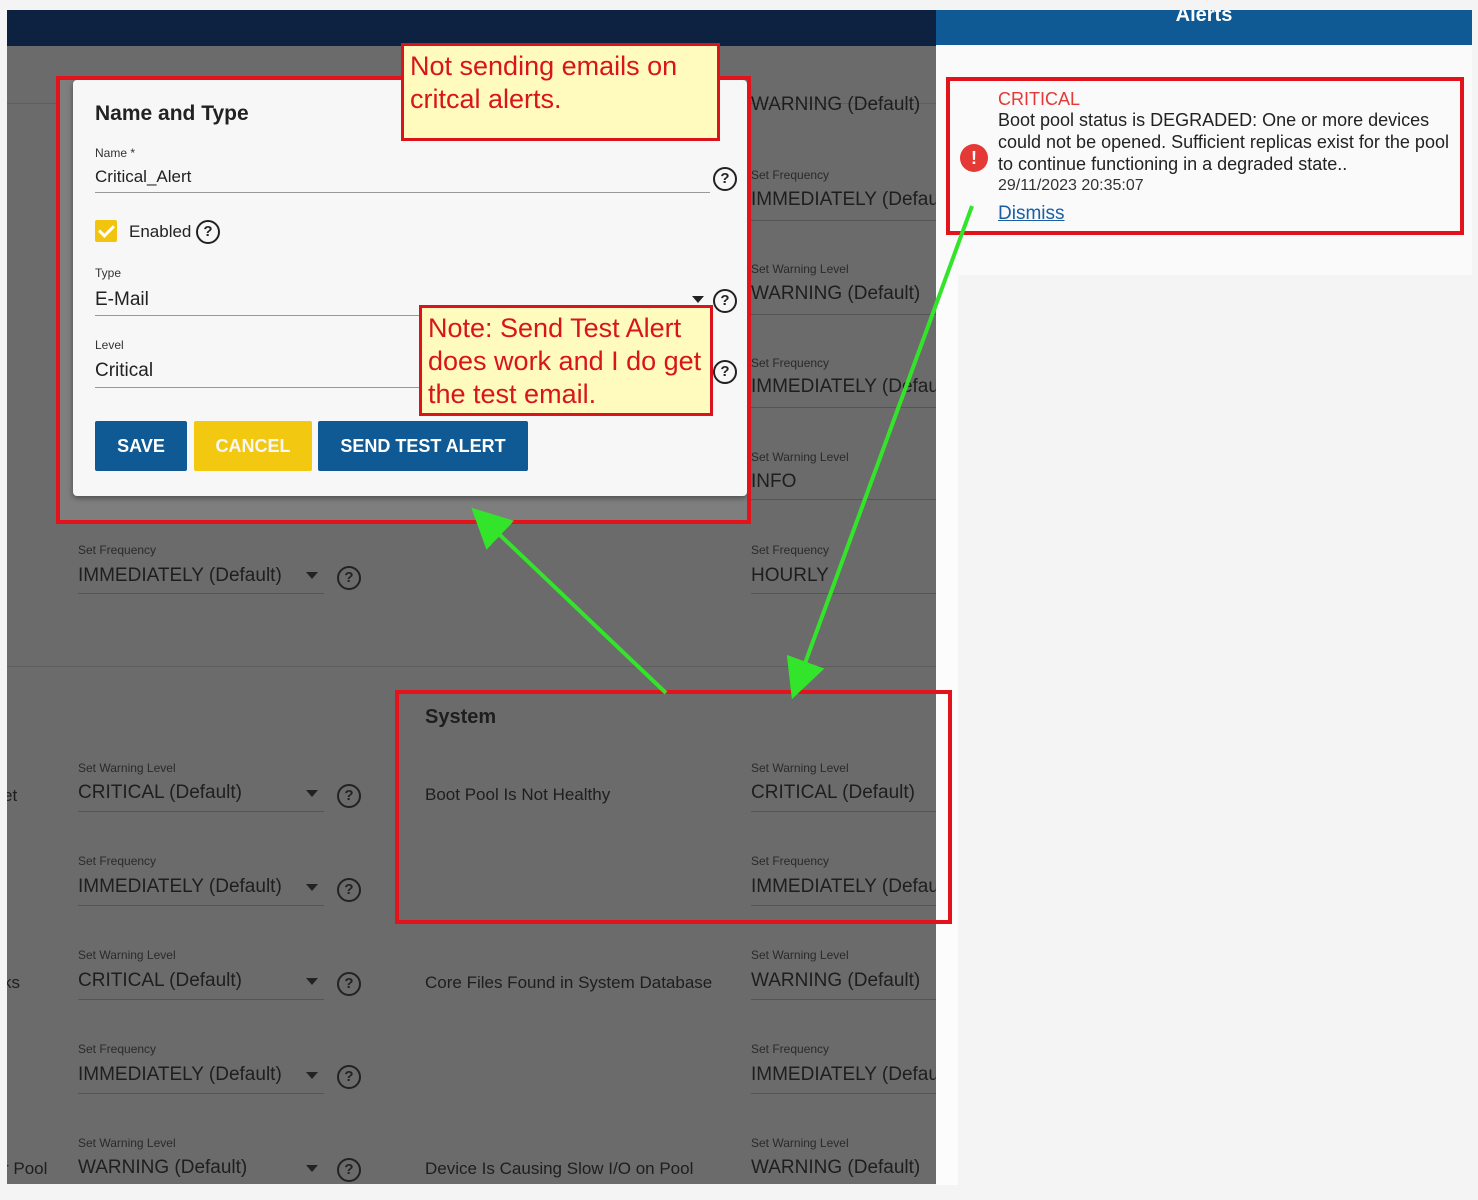 This screenshot has height=1200, width=1478. I want to click on top-navbar, so click(471, 28).